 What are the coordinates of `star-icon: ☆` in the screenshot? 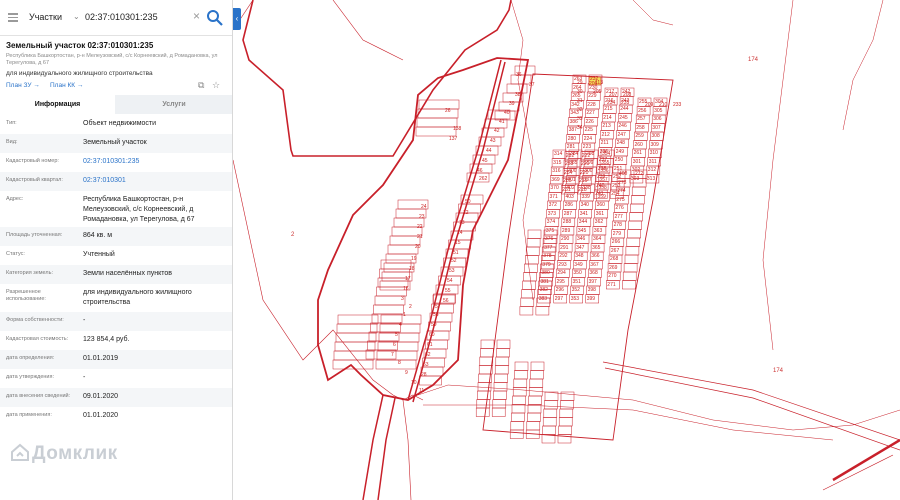 It's located at (216, 85).